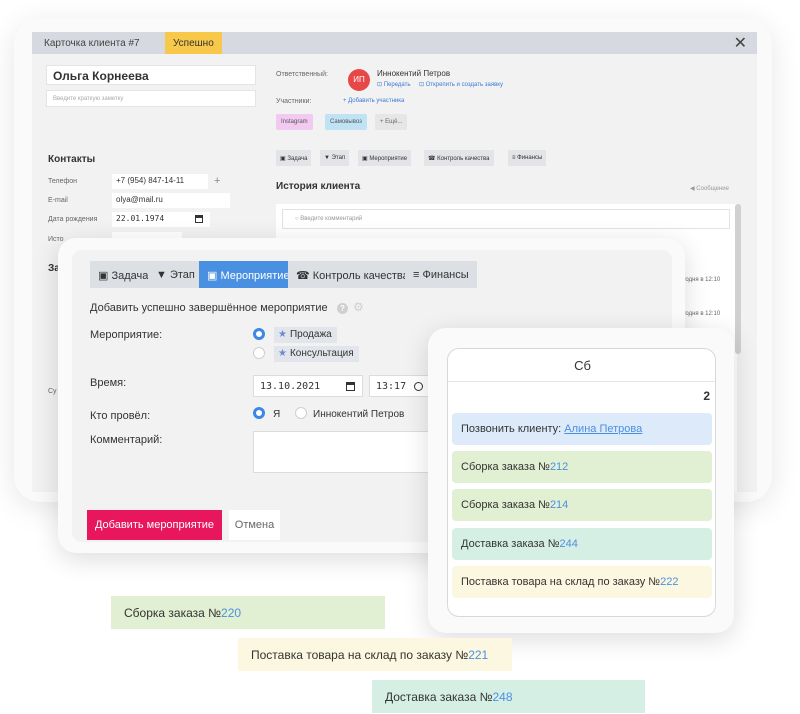 The height and width of the screenshot is (714, 800). Describe the element at coordinates (582, 582) in the screenshot. I see `calendar-event: Поставка товара на склад по заказу №222` at that location.